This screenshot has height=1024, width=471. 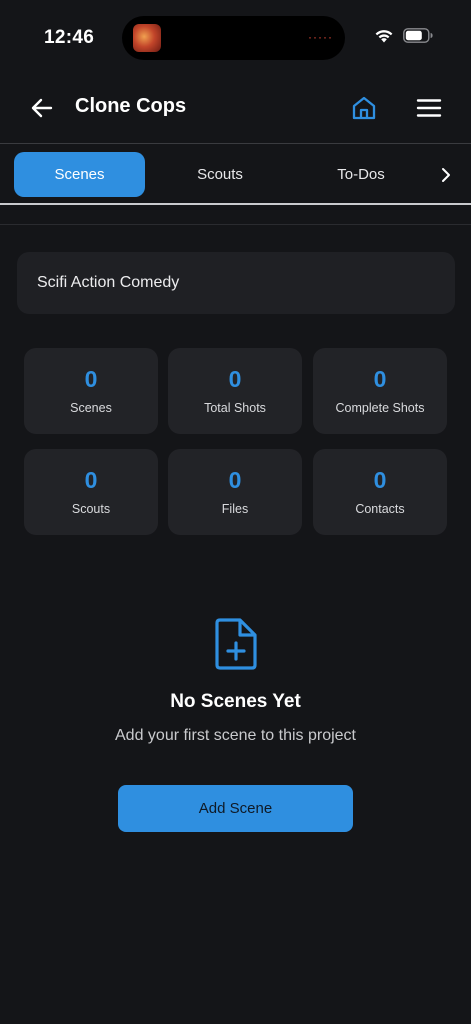 What do you see at coordinates (236, 644) in the screenshot?
I see `file-plus-icon` at bounding box center [236, 644].